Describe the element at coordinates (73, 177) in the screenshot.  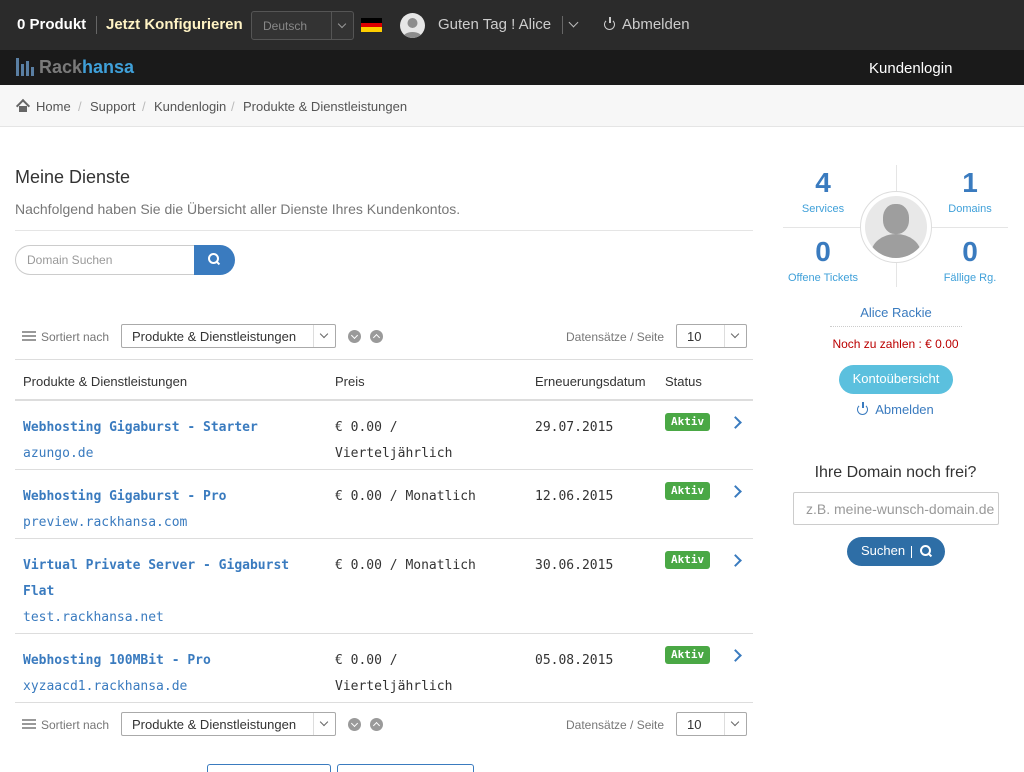
I see `page-title: Meine Dienste` at that location.